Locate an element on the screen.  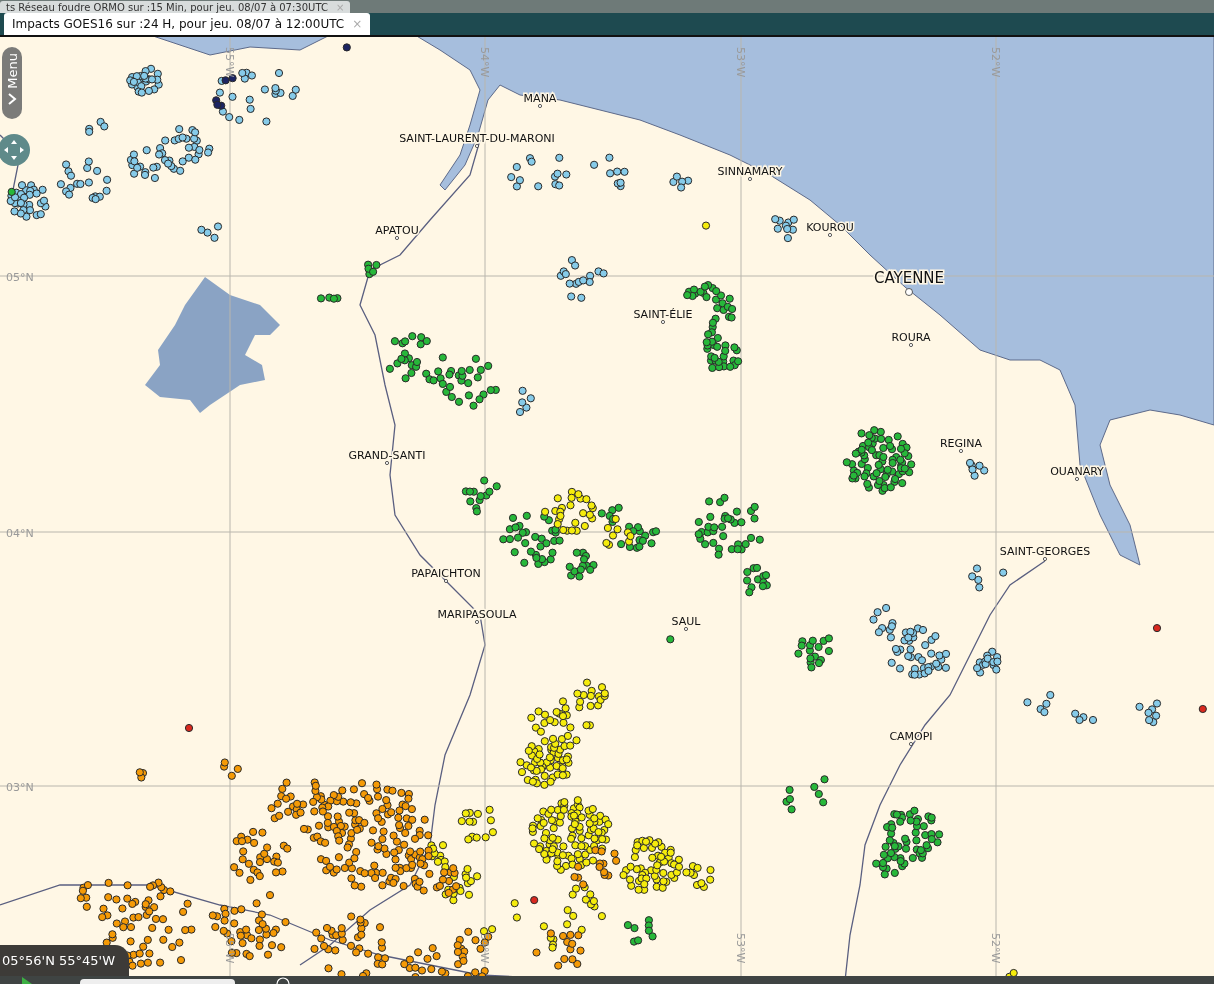
place-label: APATOU is located at coordinates (397, 230).